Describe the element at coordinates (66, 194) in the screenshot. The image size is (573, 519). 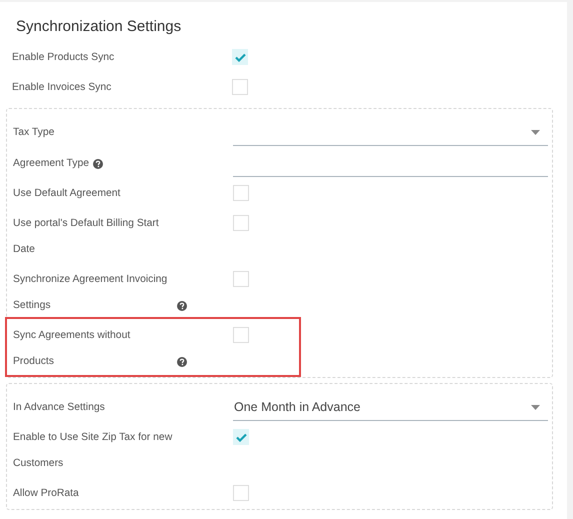
I see `field-label: Use Default Agreement` at that location.